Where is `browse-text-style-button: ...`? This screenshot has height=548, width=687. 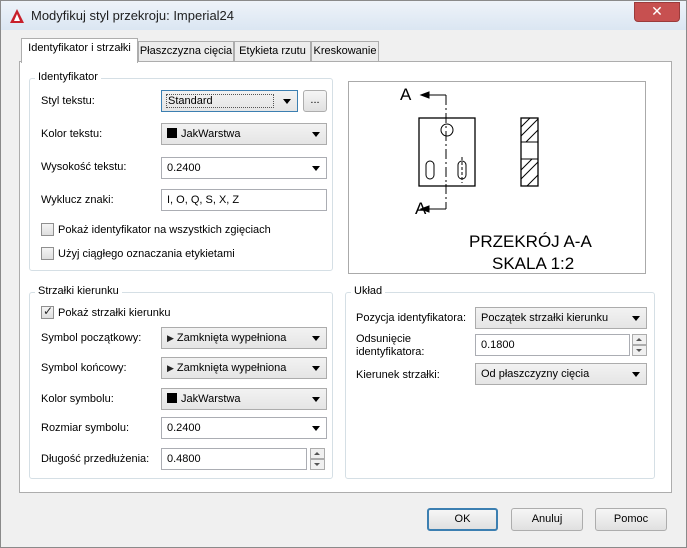 browse-text-style-button: ... is located at coordinates (315, 101).